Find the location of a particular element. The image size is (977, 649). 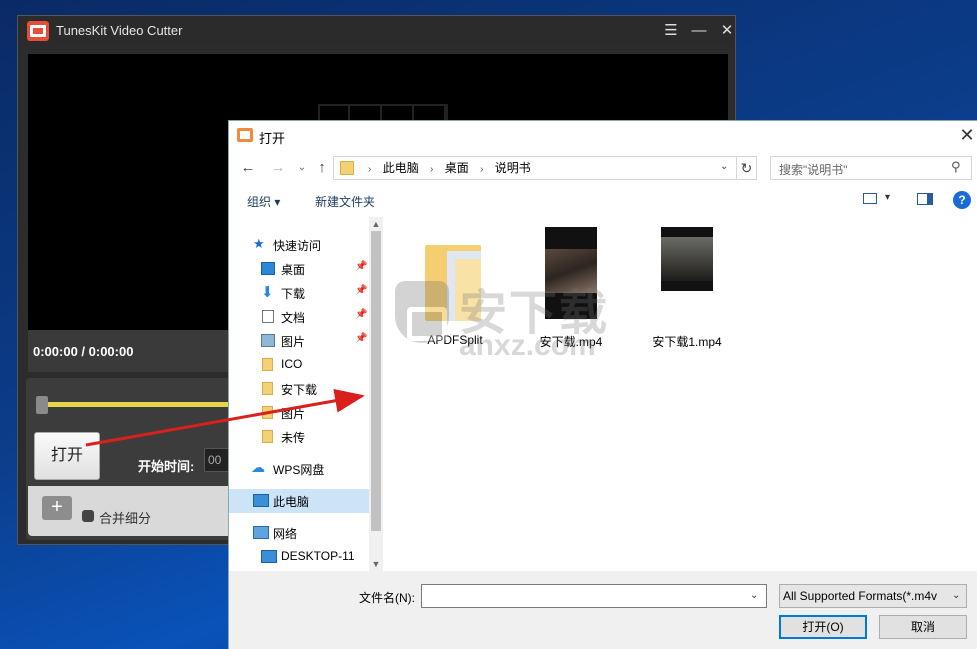

nav-network: 网络 is located at coordinates (299, 533).